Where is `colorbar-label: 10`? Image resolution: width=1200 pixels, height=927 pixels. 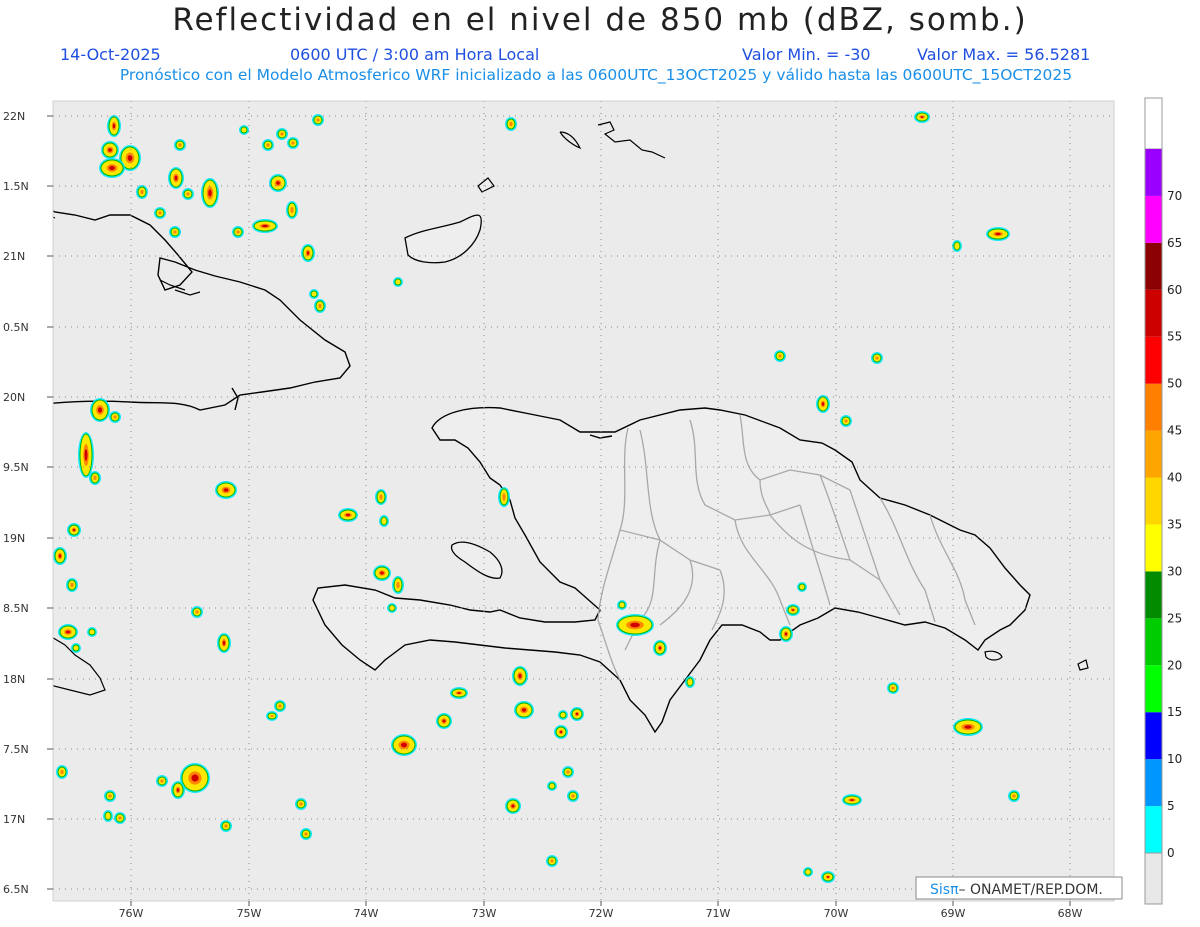
colorbar-label: 10 is located at coordinates (1174, 759).